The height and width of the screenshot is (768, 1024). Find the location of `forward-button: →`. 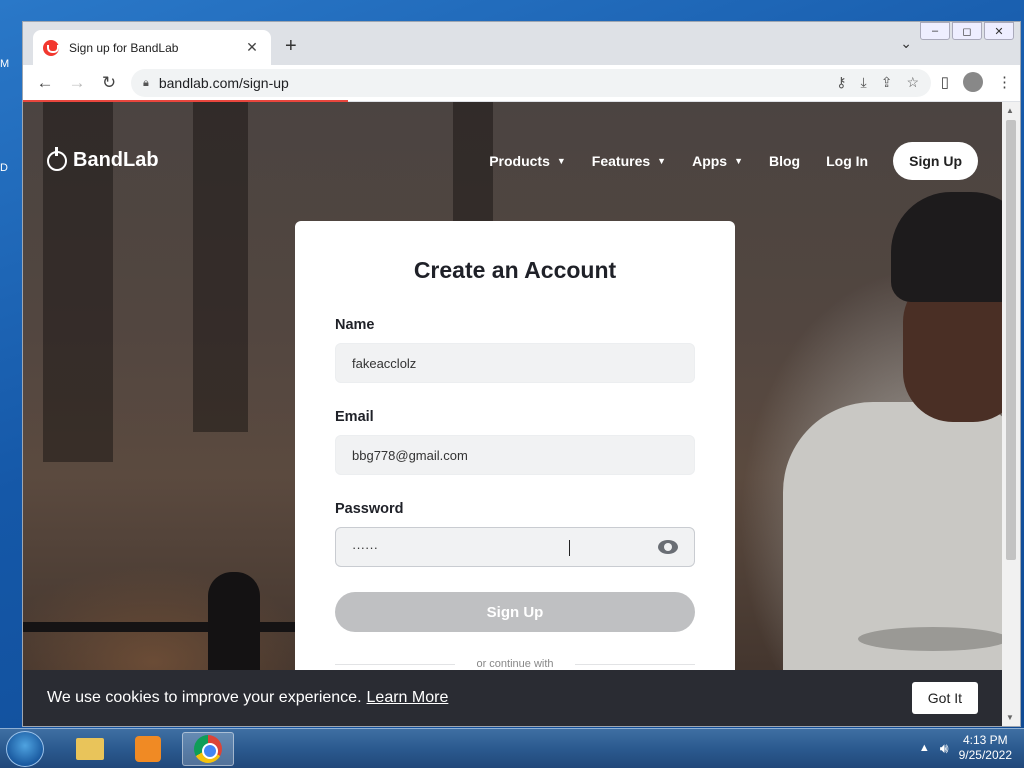

forward-button: → is located at coordinates (77, 83).